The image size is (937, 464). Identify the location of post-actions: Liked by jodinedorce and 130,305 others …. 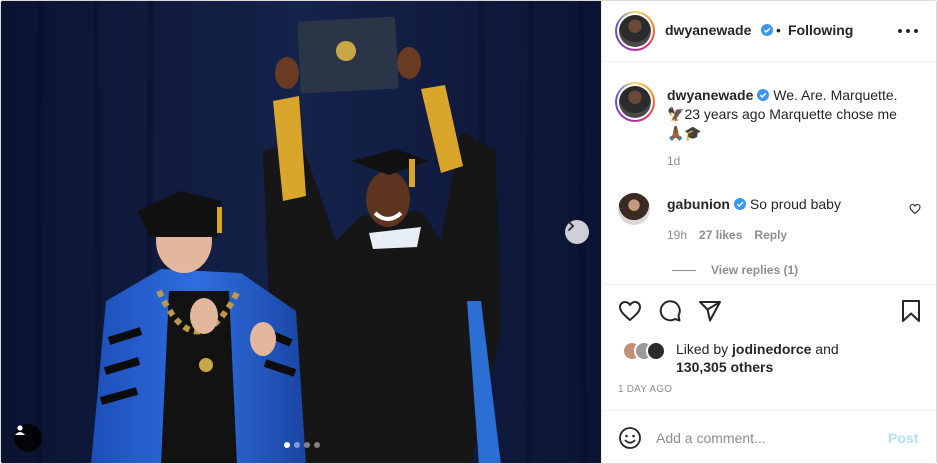
(769, 347).